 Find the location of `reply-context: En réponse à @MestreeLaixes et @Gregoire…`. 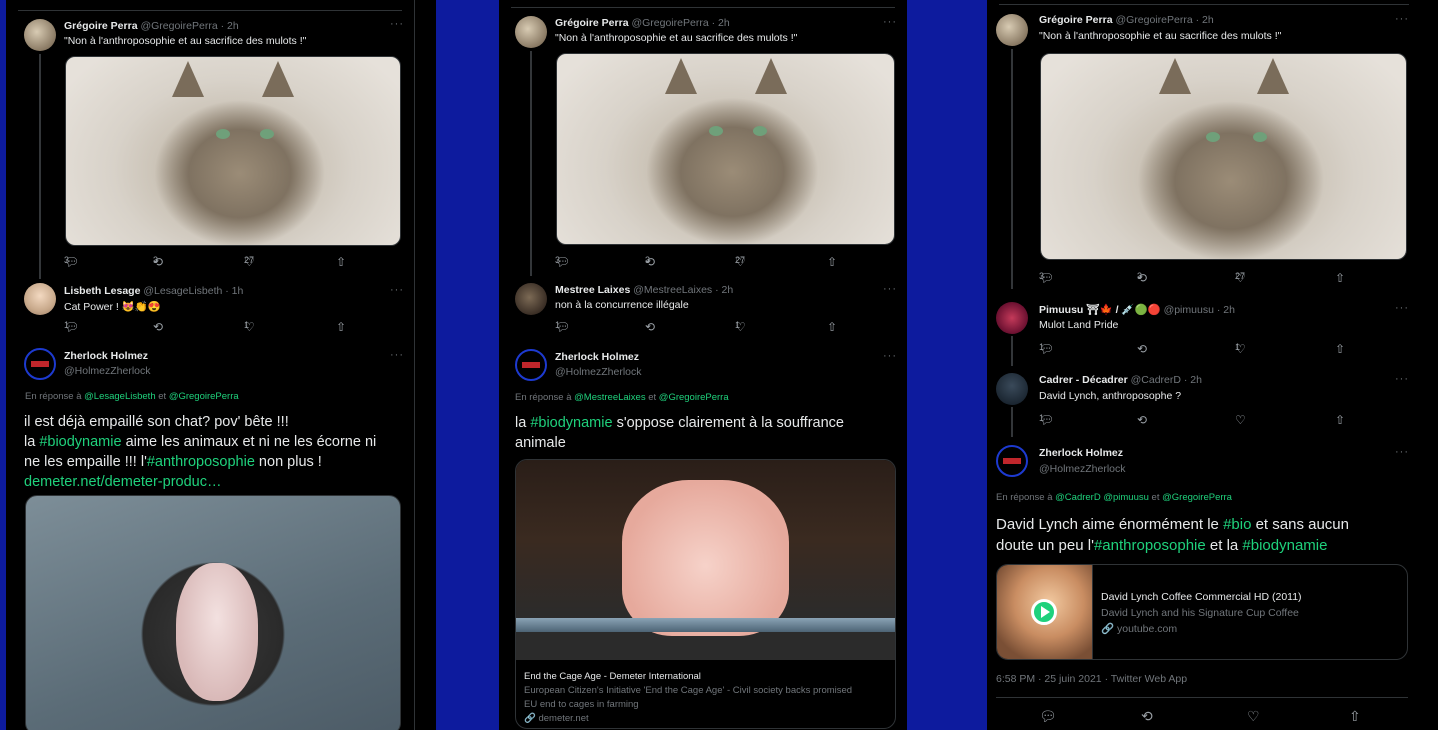

reply-context: En réponse à @MestreeLaixes et @Gregoire… is located at coordinates (622, 397).